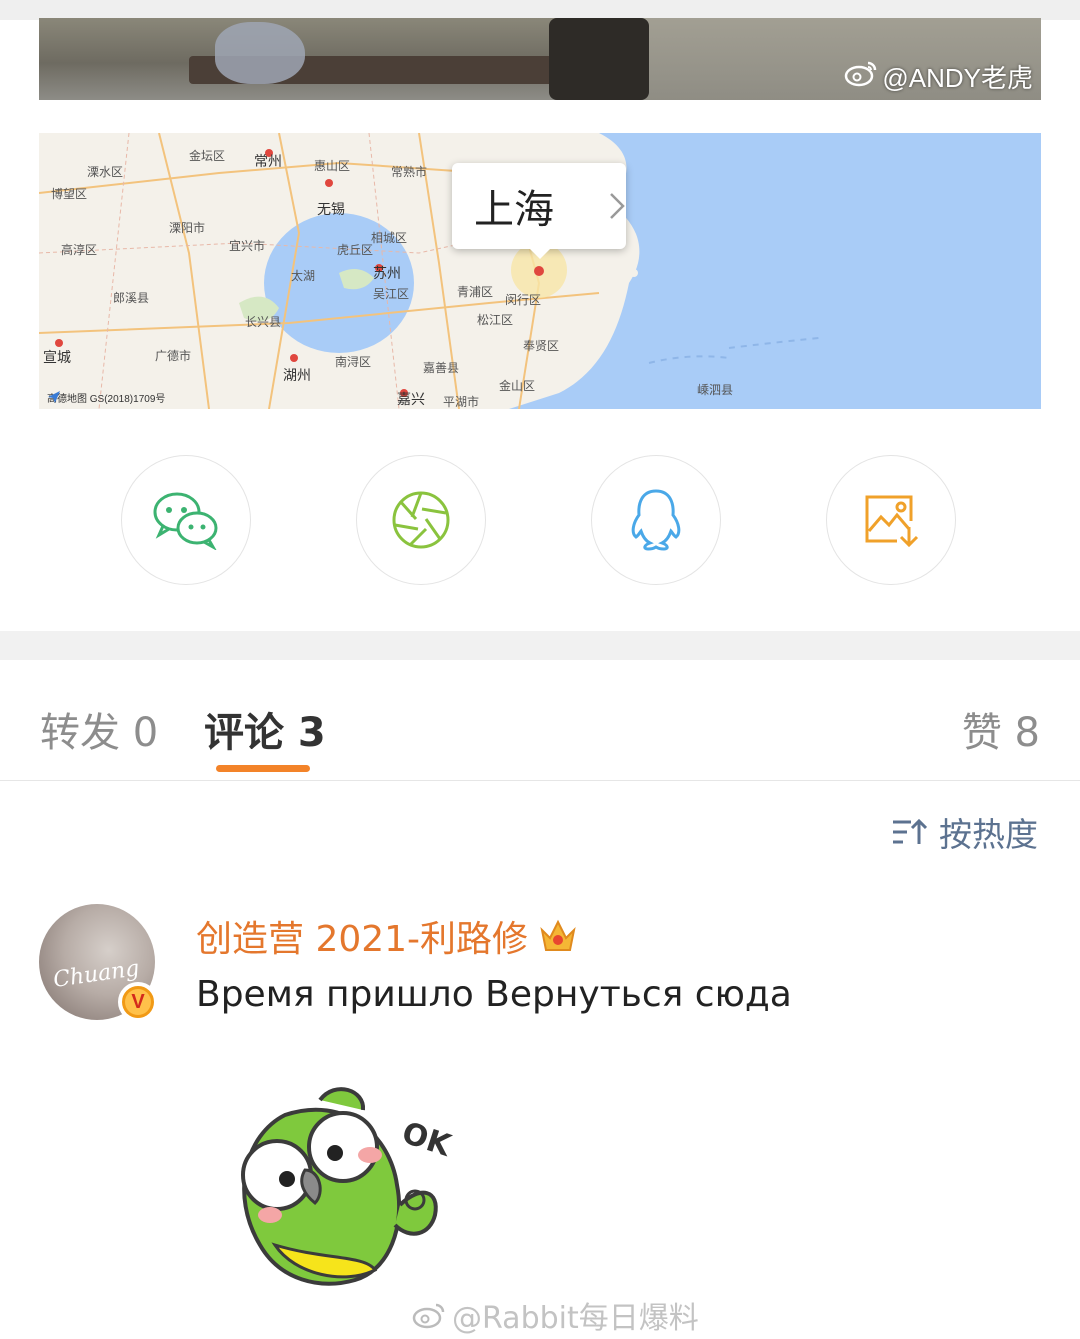 The image size is (1080, 1339). I want to click on section-separator, so click(540, 645).